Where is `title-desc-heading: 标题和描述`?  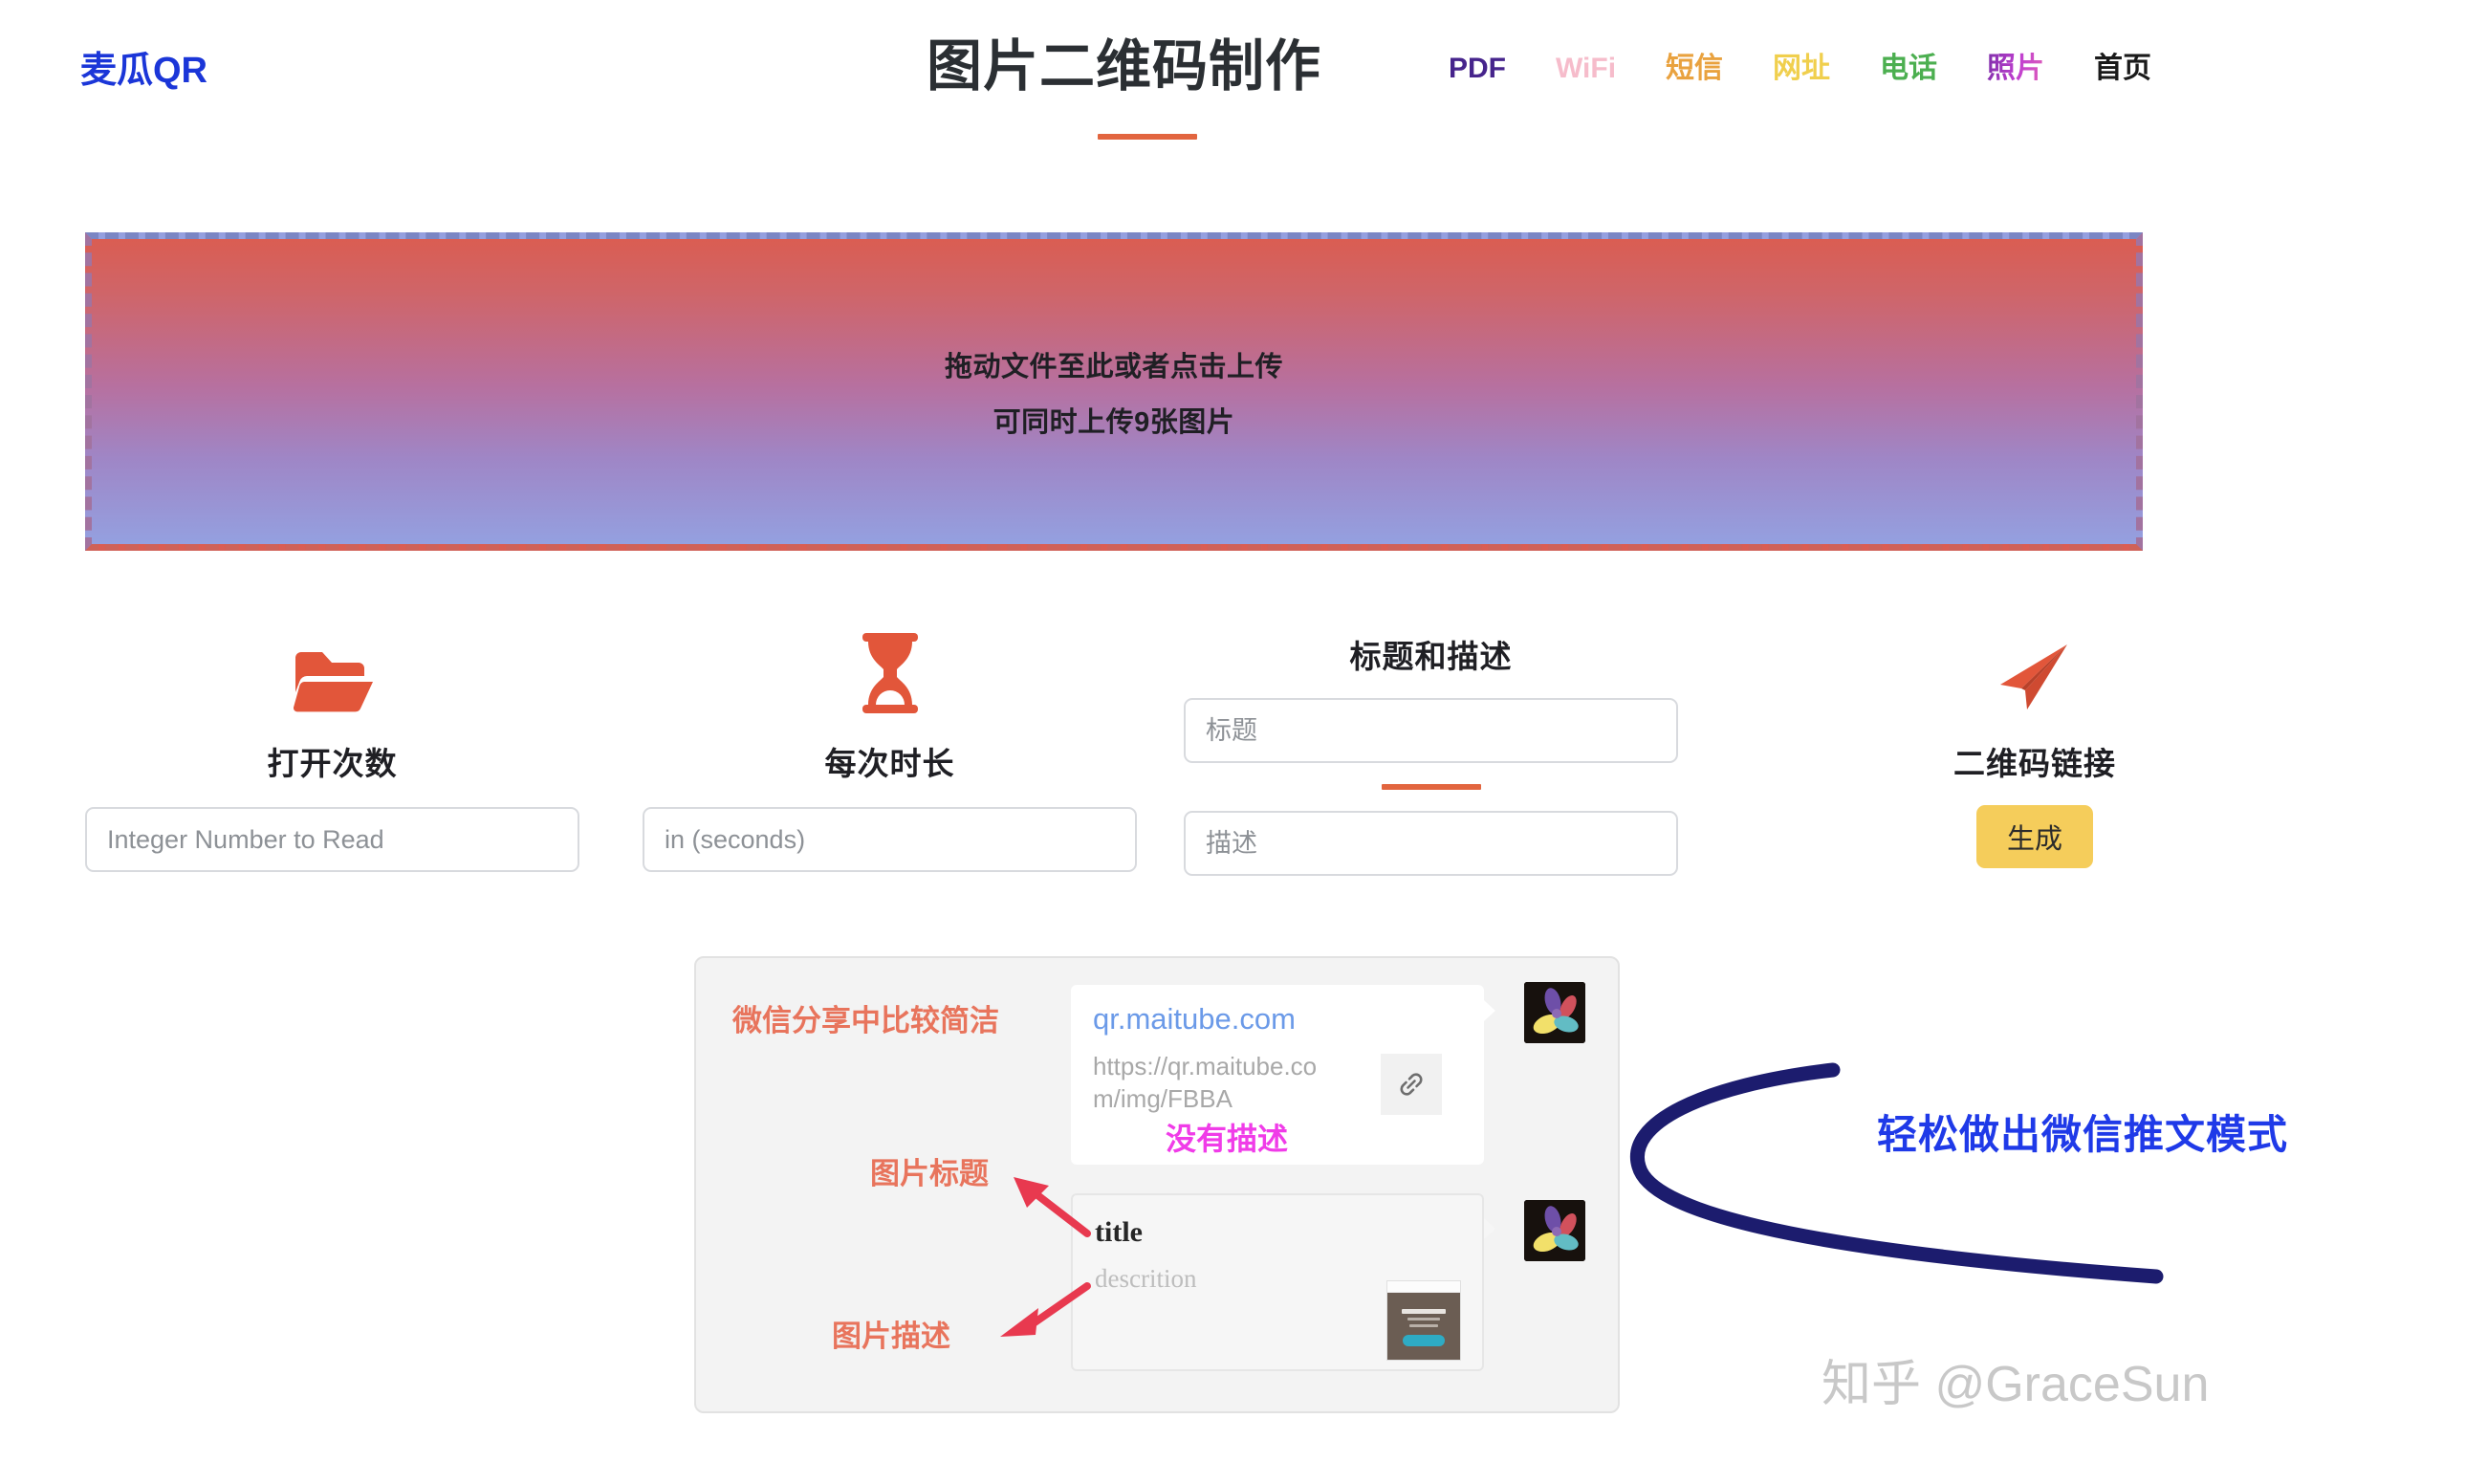
title-desc-heading: 标题和描述 is located at coordinates (1431, 656).